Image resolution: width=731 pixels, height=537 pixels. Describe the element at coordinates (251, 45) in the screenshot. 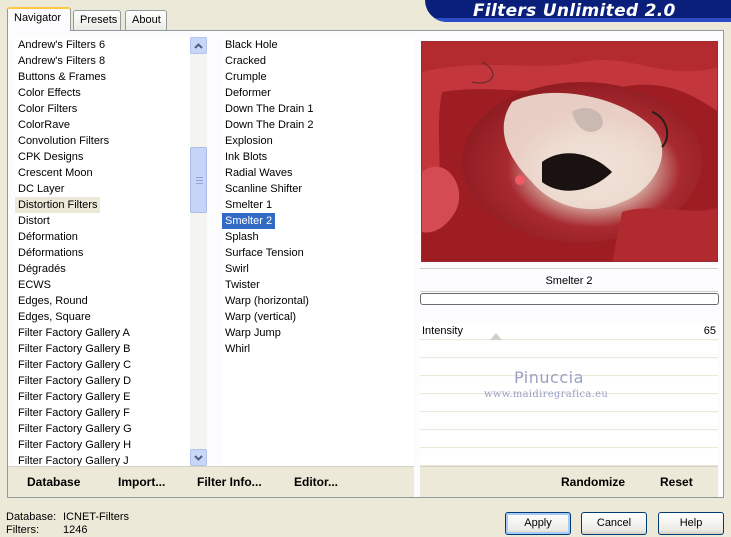

I see `filter-item: Black Hole` at that location.